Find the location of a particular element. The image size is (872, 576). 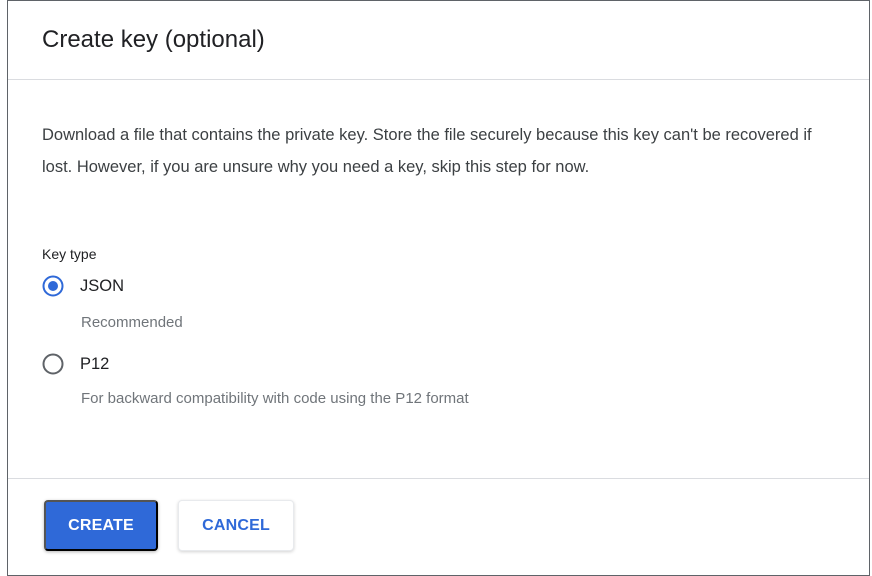

radio-unchecked-icon is located at coordinates (53, 364).